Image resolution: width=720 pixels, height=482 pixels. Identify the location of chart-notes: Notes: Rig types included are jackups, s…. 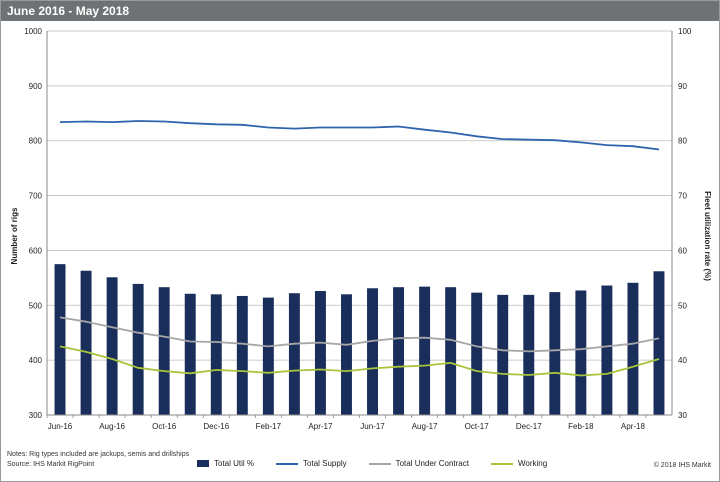
(98, 460).